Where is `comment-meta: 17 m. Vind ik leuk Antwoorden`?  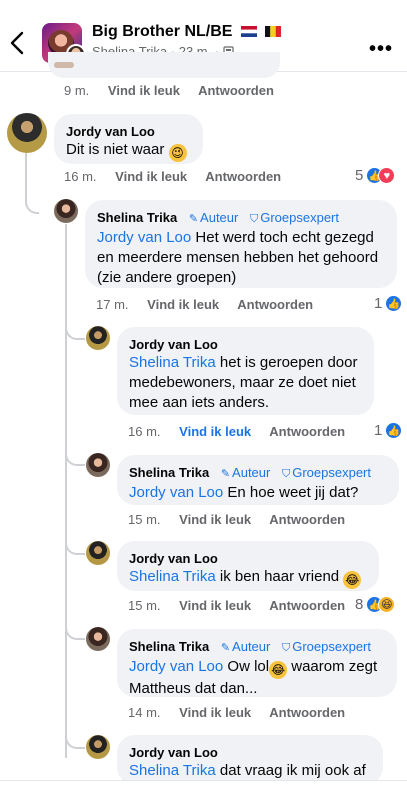 comment-meta: 17 m. Vind ik leuk Antwoorden is located at coordinates (212, 304).